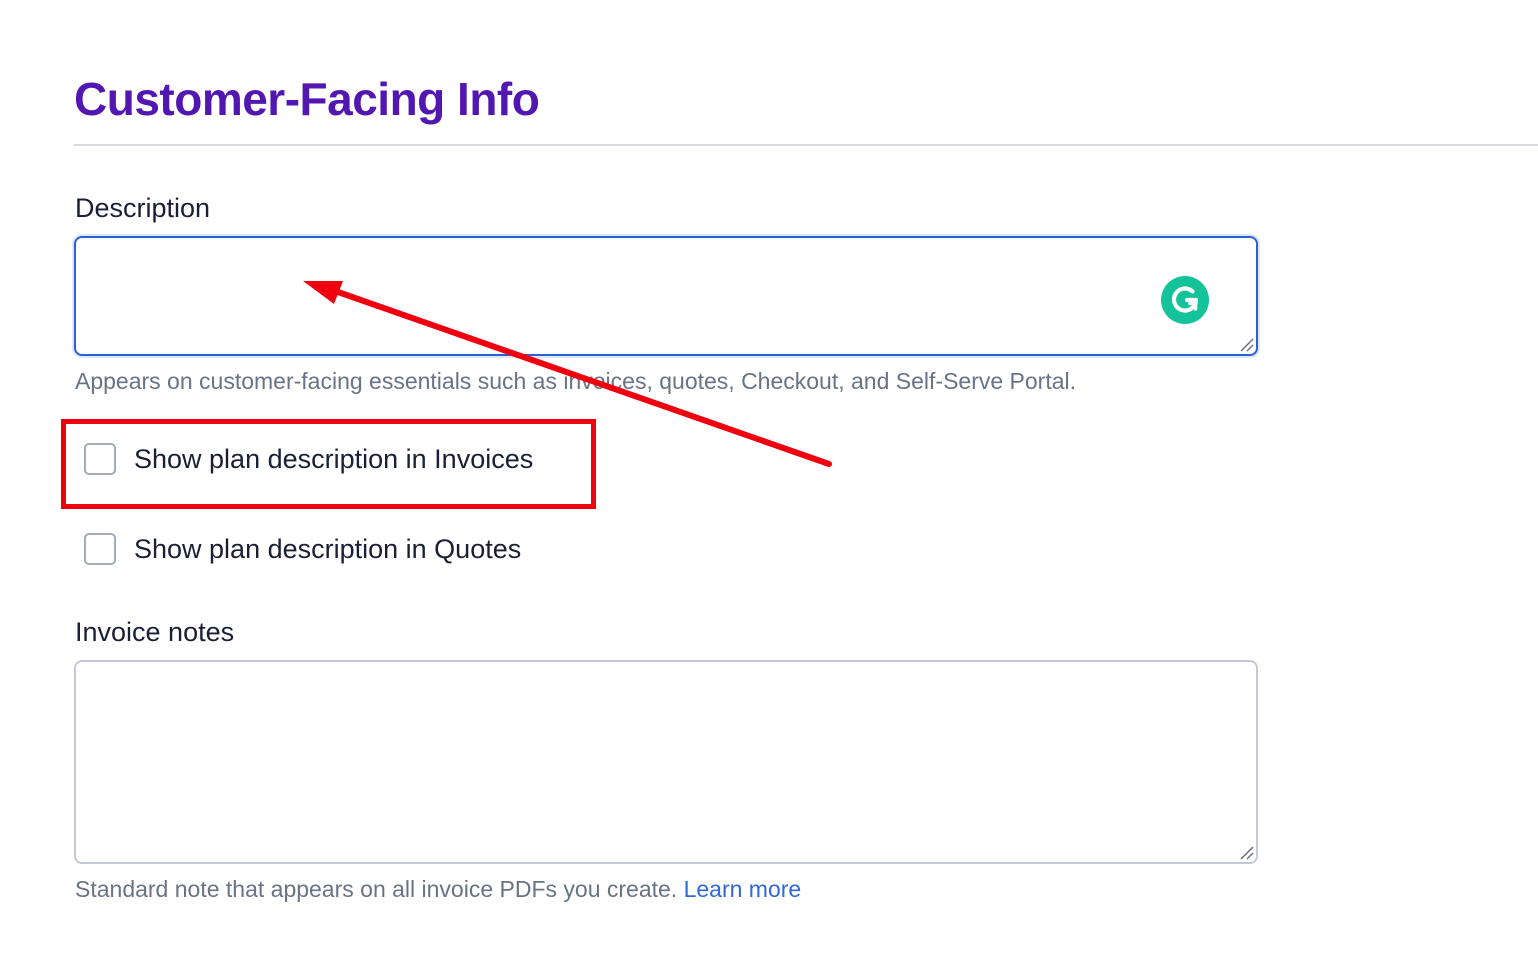 The width and height of the screenshot is (1538, 956). I want to click on learn-more-link: Learn more, so click(743, 889).